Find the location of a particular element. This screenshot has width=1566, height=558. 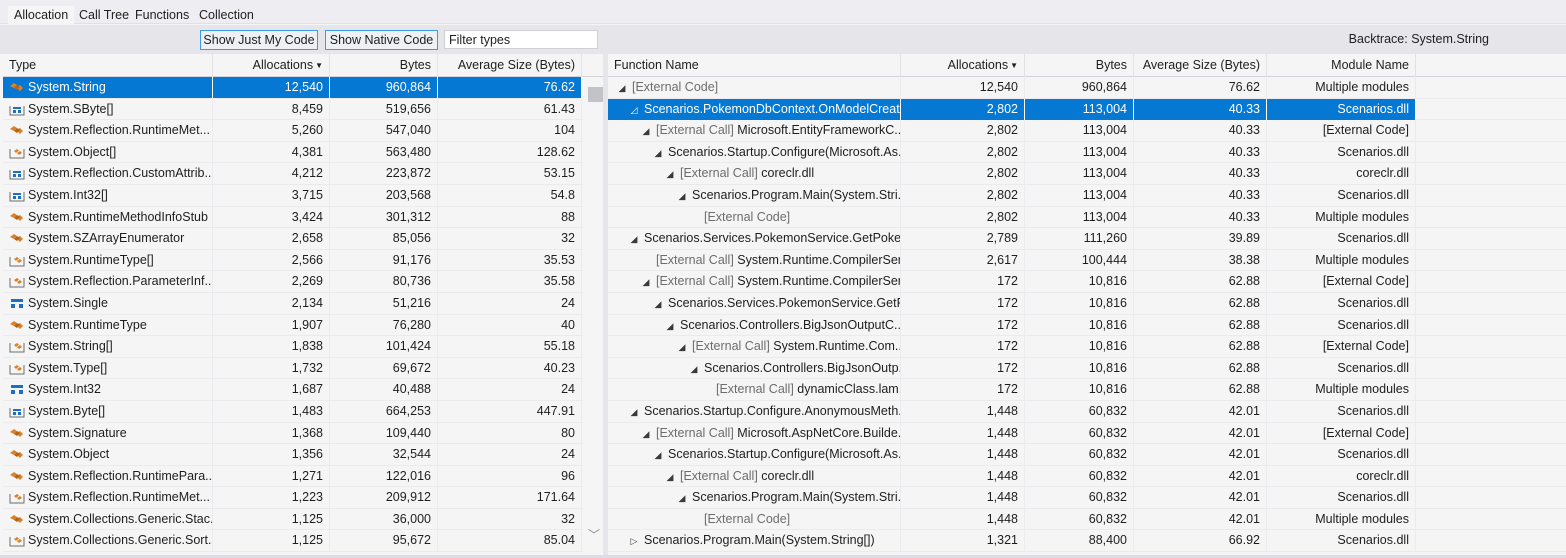

collapse-arrow-icon: ◿ is located at coordinates (634, 110).